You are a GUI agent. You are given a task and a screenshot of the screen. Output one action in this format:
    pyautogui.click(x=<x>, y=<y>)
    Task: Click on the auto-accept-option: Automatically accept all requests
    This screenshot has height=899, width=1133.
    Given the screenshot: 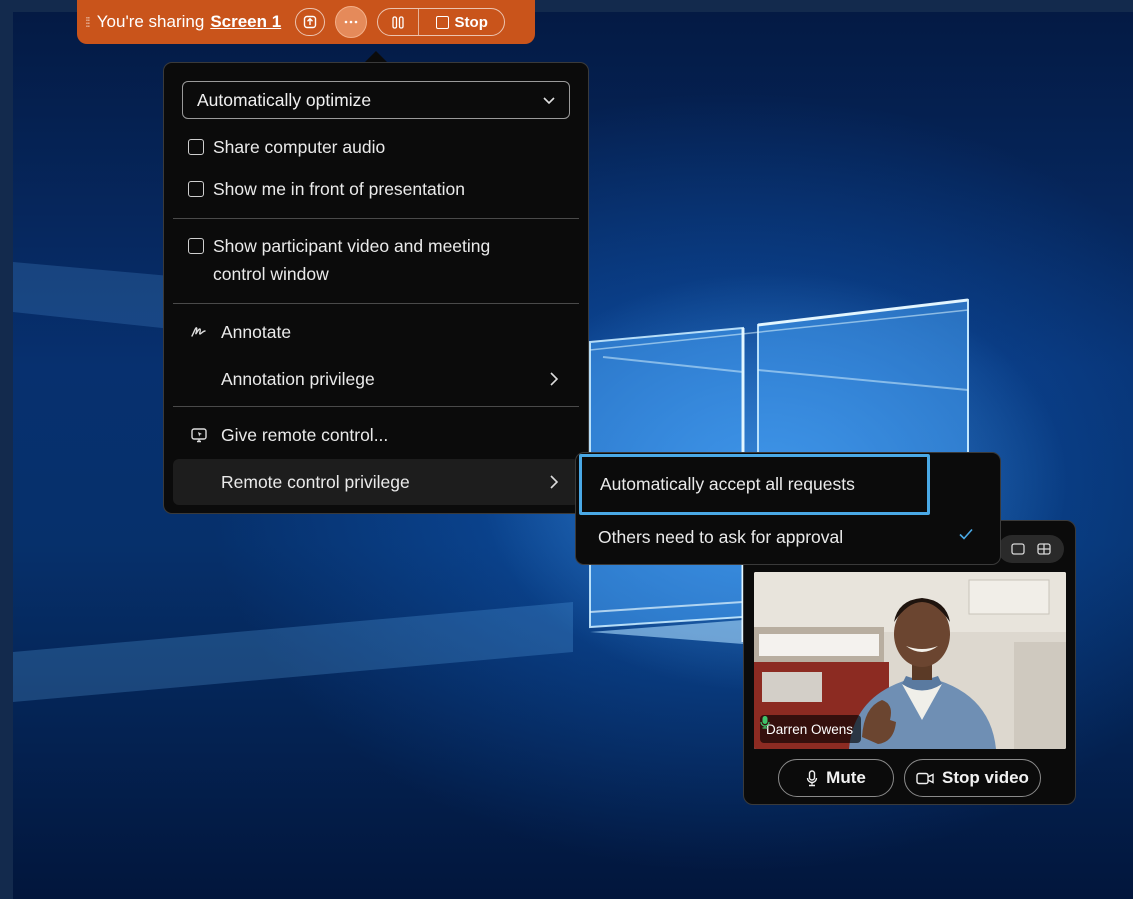 What is the action you would take?
    pyautogui.click(x=754, y=484)
    